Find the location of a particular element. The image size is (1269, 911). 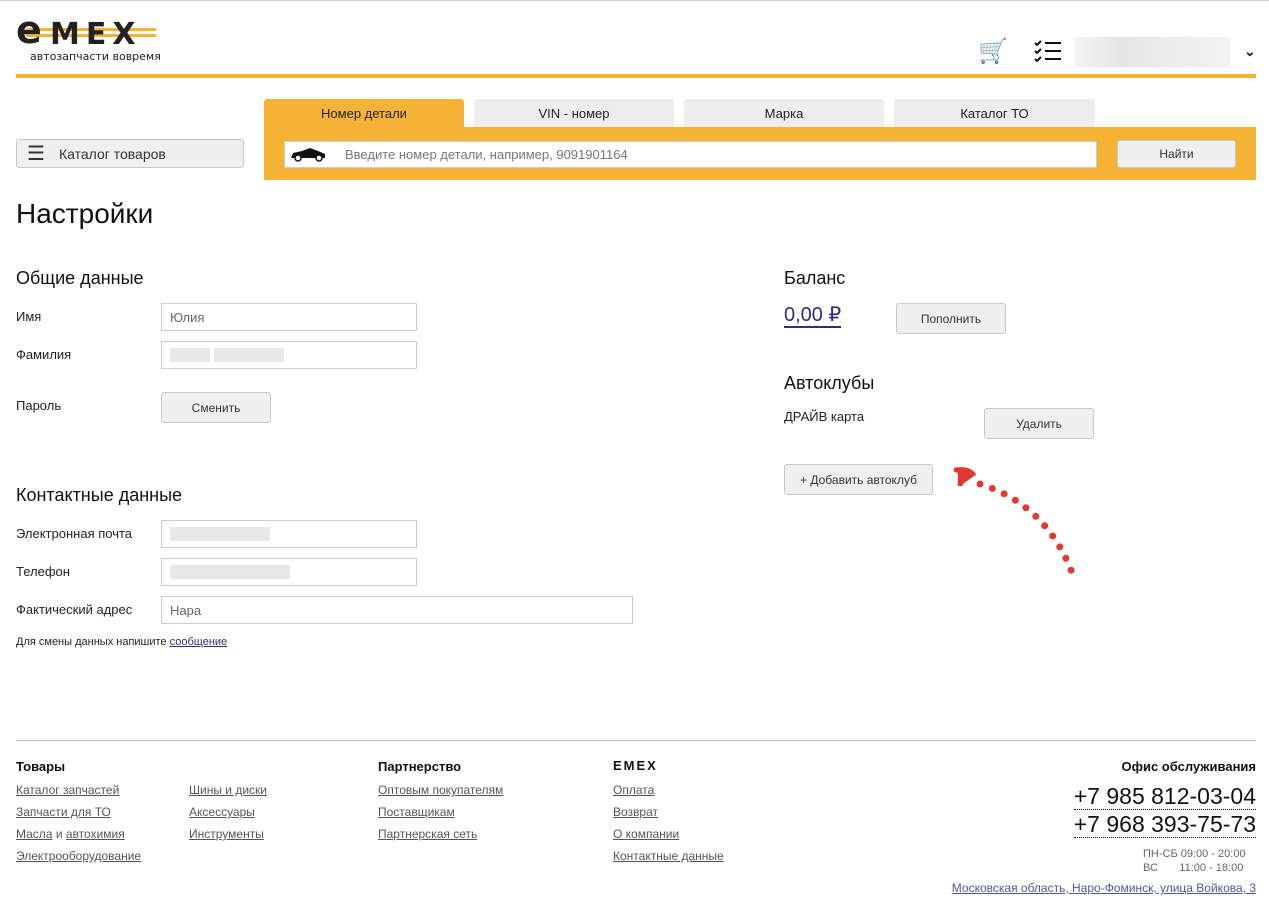

footer-office-heading: Офис обслуживания is located at coordinates (1188, 766).